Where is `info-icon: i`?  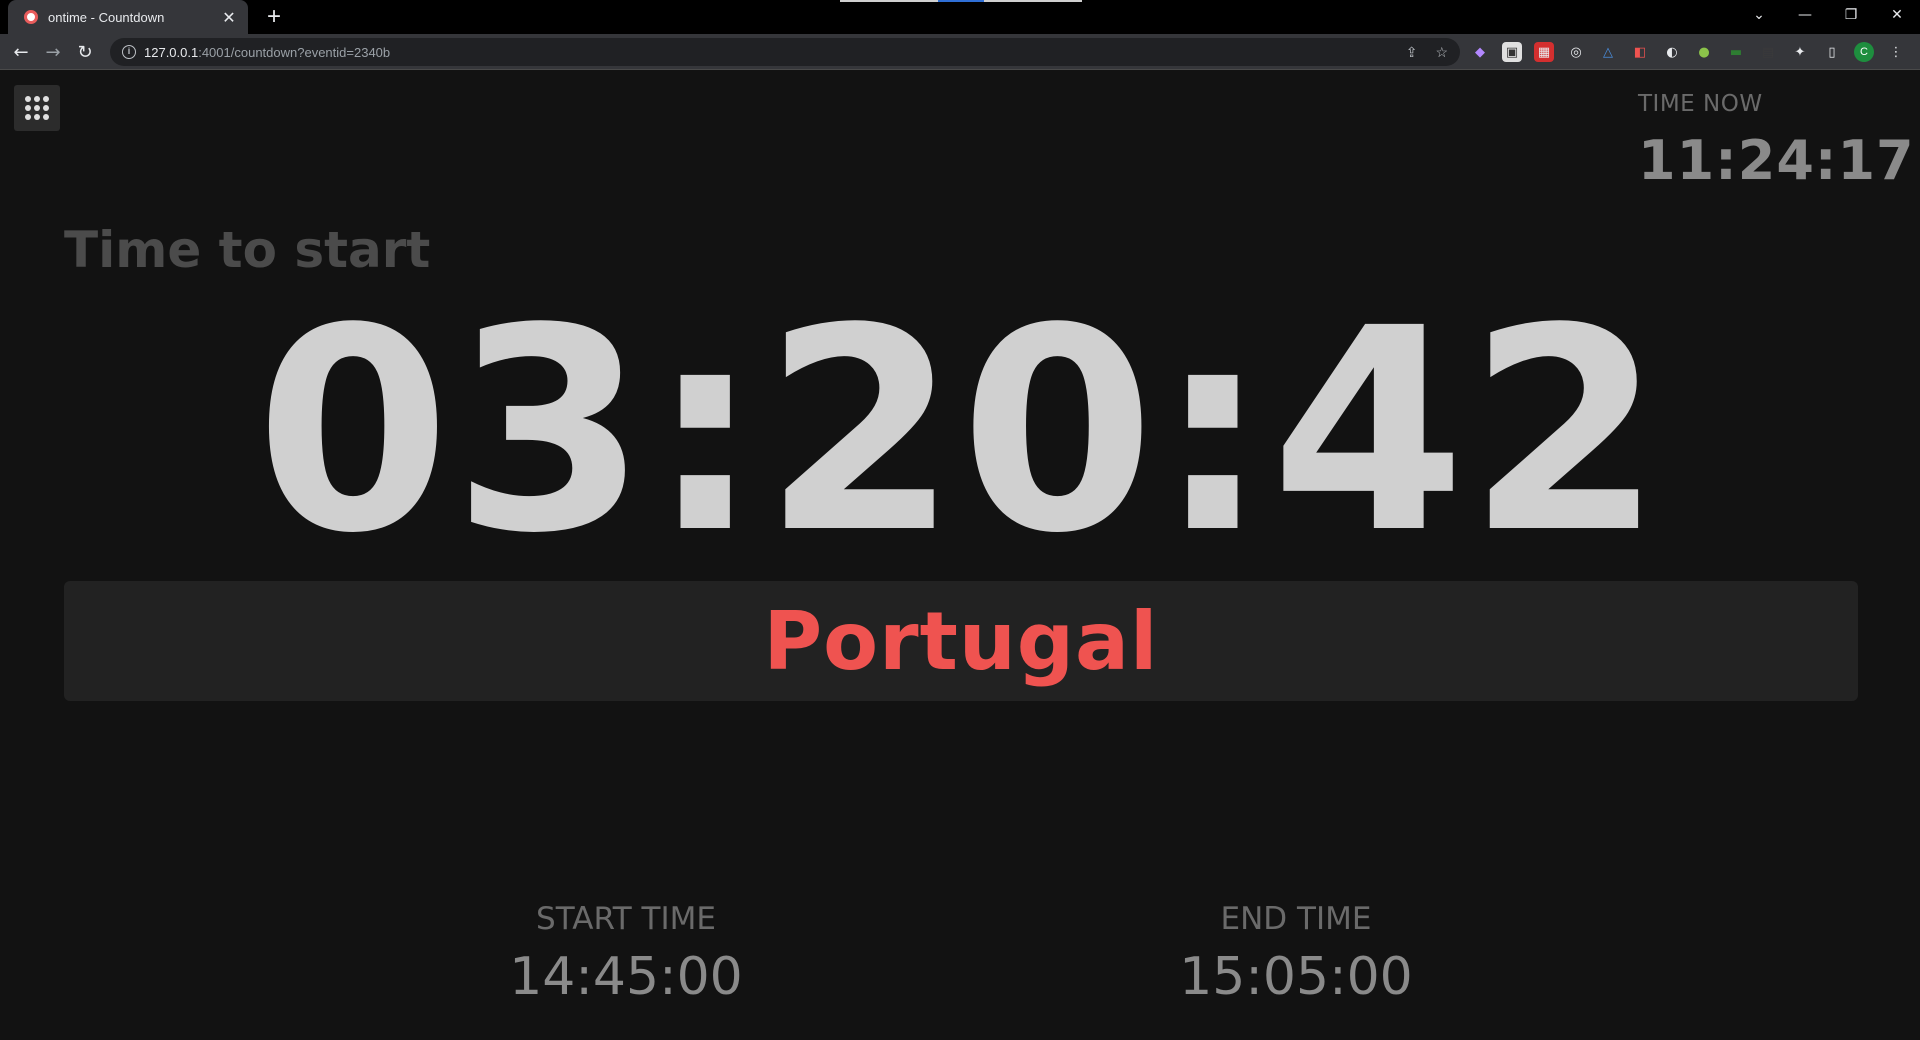 info-icon: i is located at coordinates (129, 52).